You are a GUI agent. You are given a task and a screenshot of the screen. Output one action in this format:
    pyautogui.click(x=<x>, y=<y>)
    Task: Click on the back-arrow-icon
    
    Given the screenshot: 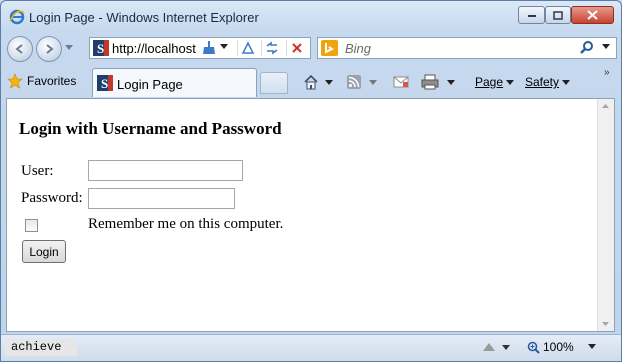 What is the action you would take?
    pyautogui.click(x=19, y=49)
    